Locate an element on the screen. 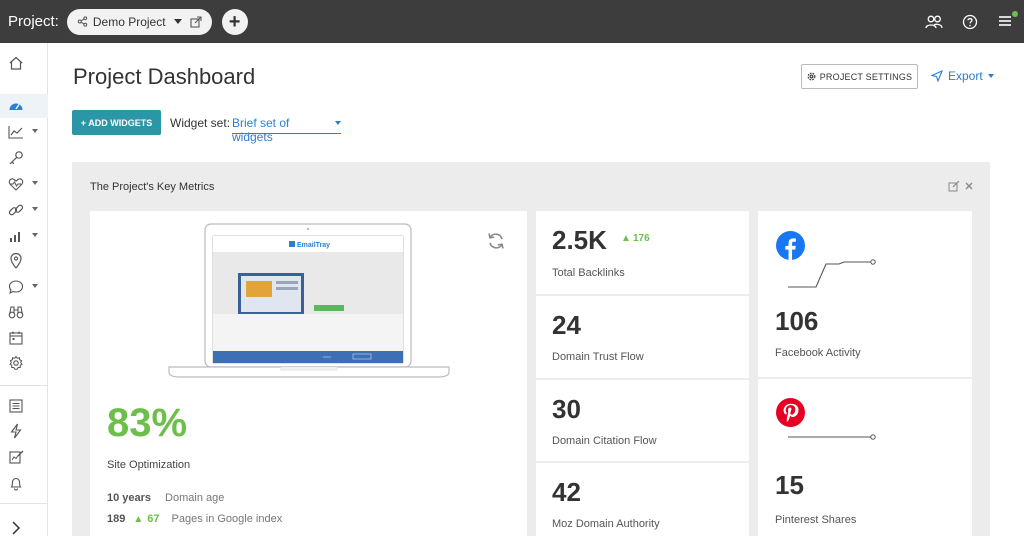 The width and height of the screenshot is (1024, 536). sidebar-item-links is located at coordinates (24, 210).